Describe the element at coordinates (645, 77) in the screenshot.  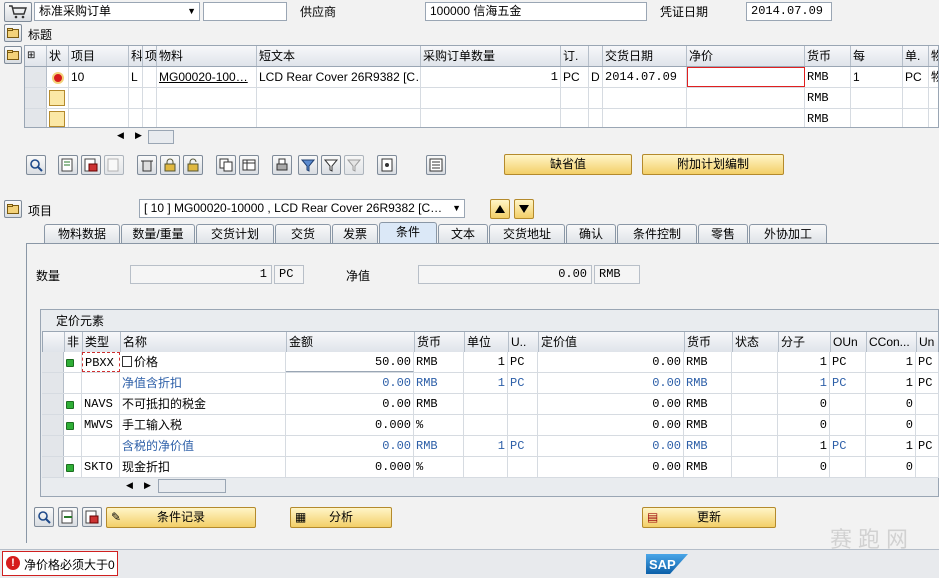
I see `delivery-date-cell: 2014.07.09` at that location.